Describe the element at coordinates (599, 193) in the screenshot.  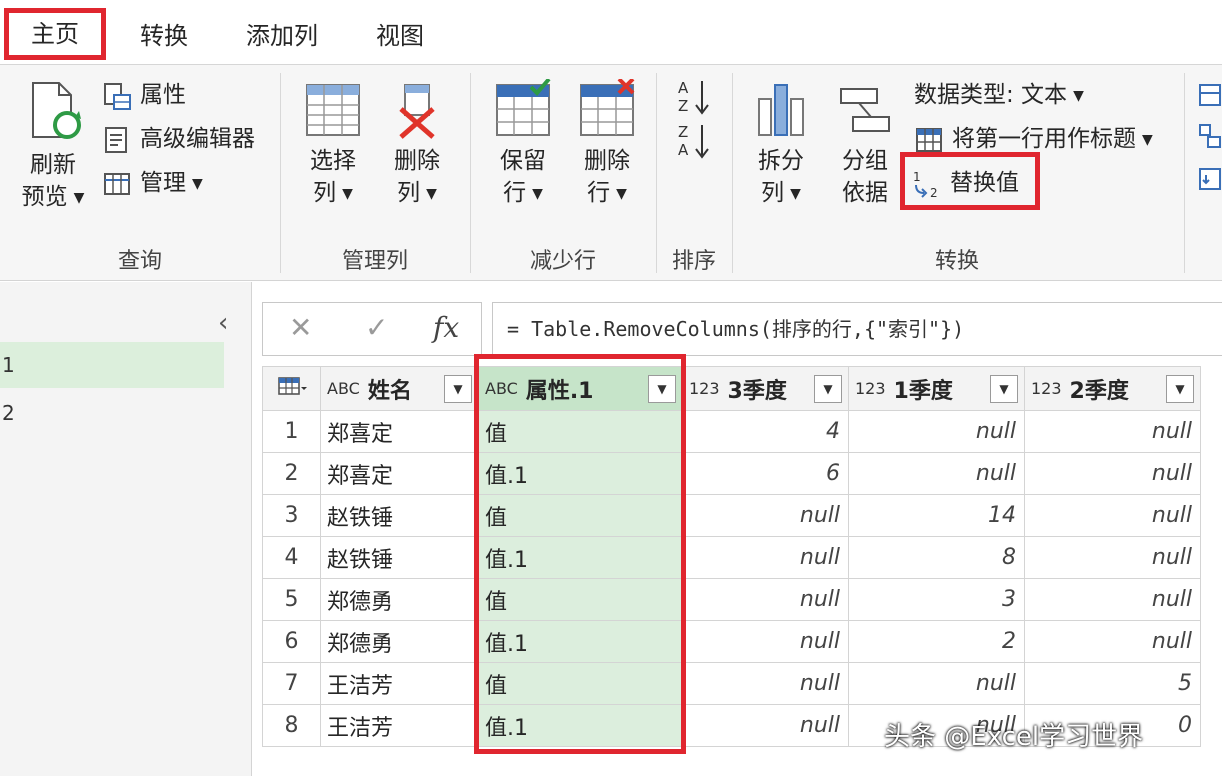
I see `rows-label: 行` at that location.